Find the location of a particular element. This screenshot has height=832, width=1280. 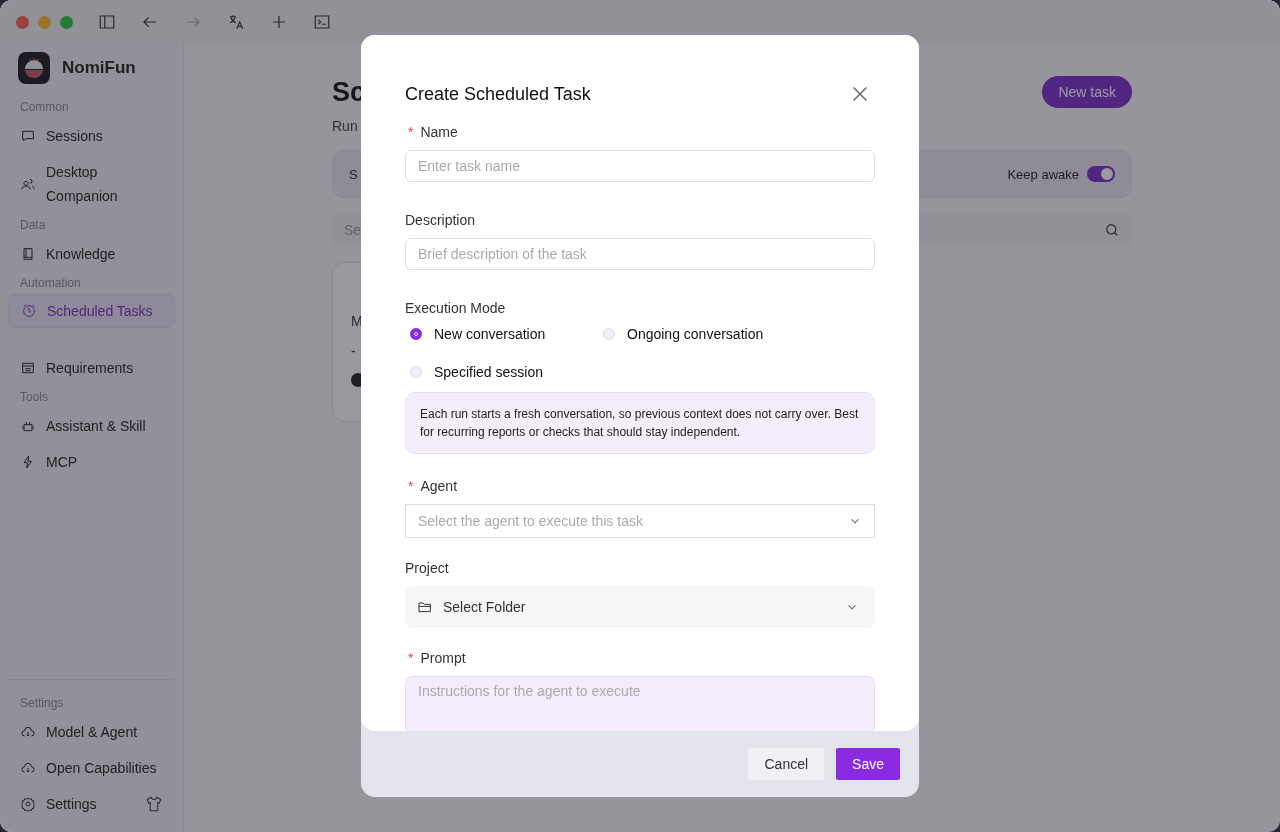

radio-option: New conversation is located at coordinates (501, 334).